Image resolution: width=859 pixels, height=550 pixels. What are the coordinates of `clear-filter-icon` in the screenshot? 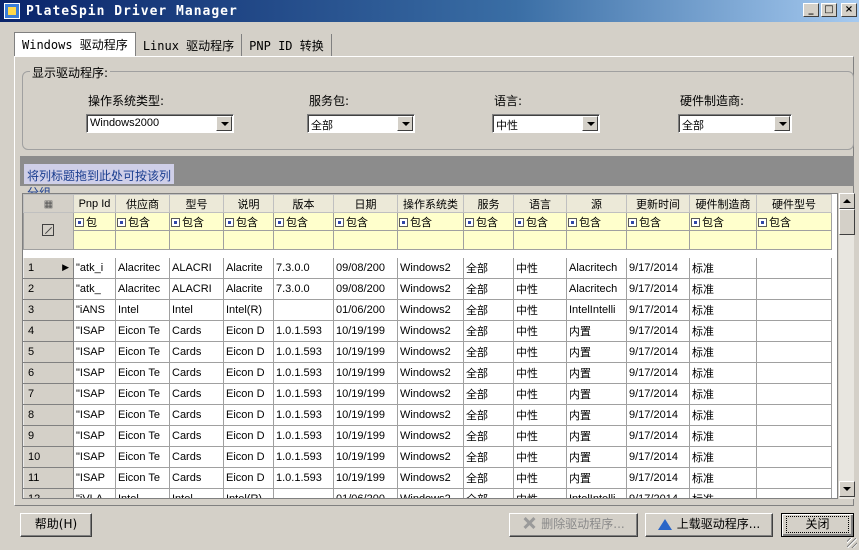 It's located at (48, 231).